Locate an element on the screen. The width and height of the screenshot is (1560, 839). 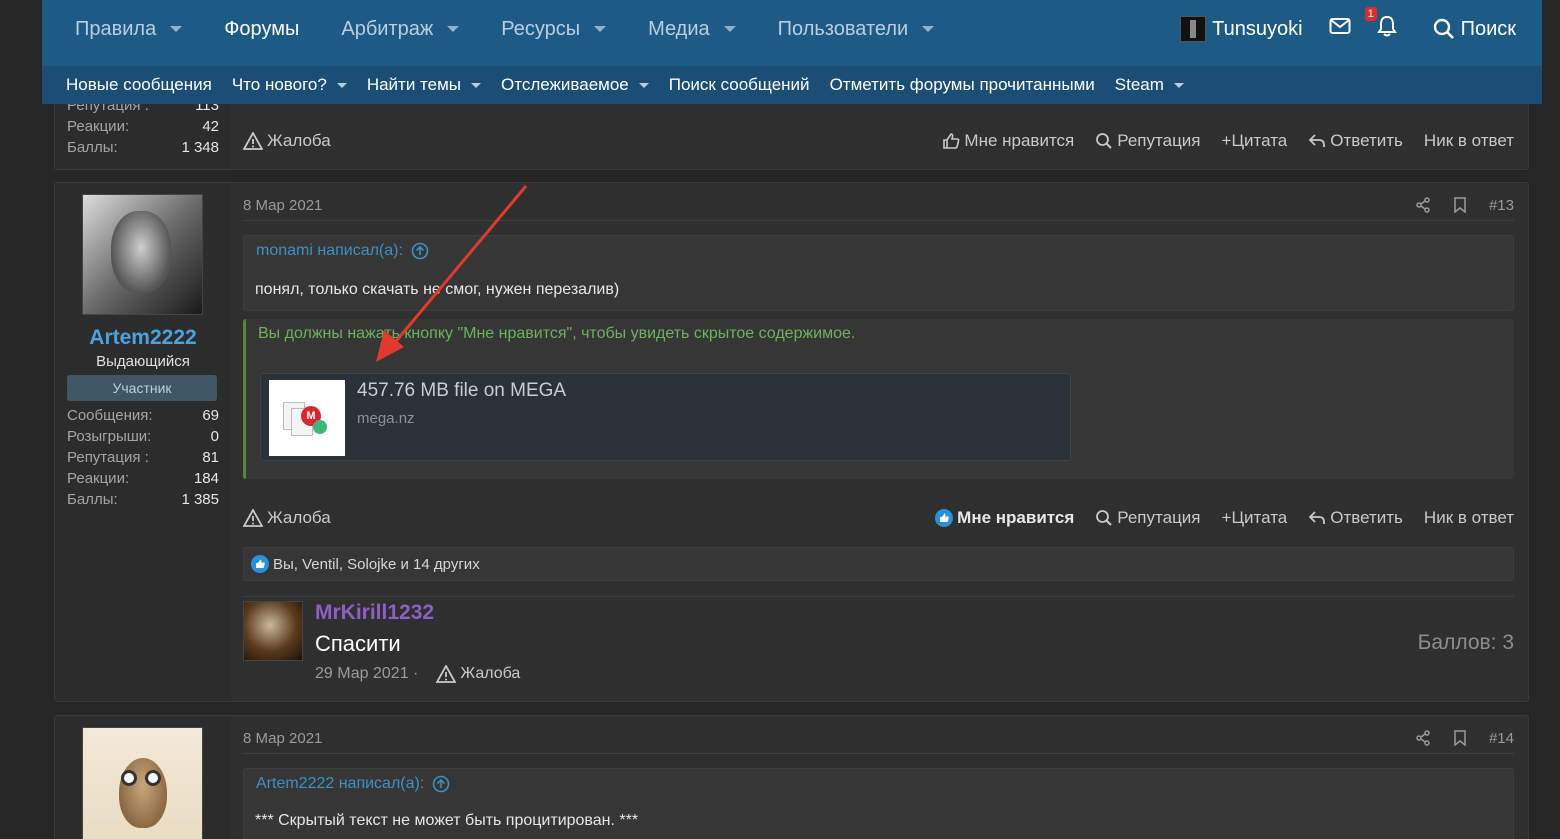
stat-row: Баллы: 1 385 is located at coordinates (143, 499).